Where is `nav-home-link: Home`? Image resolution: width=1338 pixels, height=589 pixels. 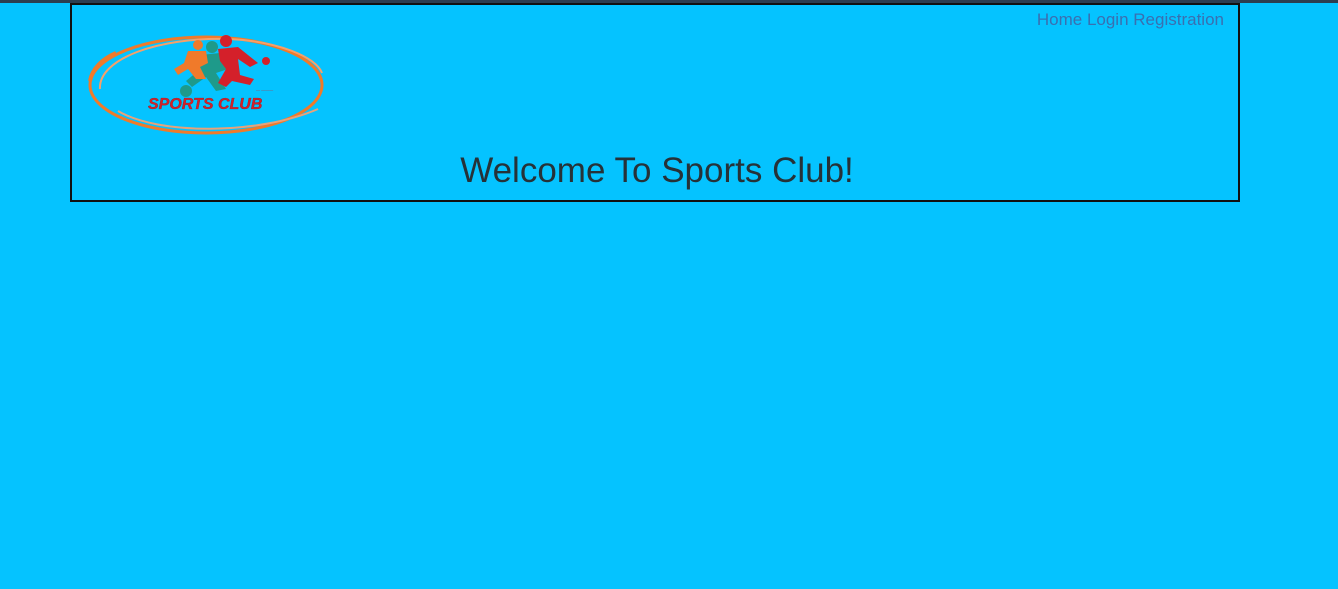
nav-home-link: Home is located at coordinates (1059, 19).